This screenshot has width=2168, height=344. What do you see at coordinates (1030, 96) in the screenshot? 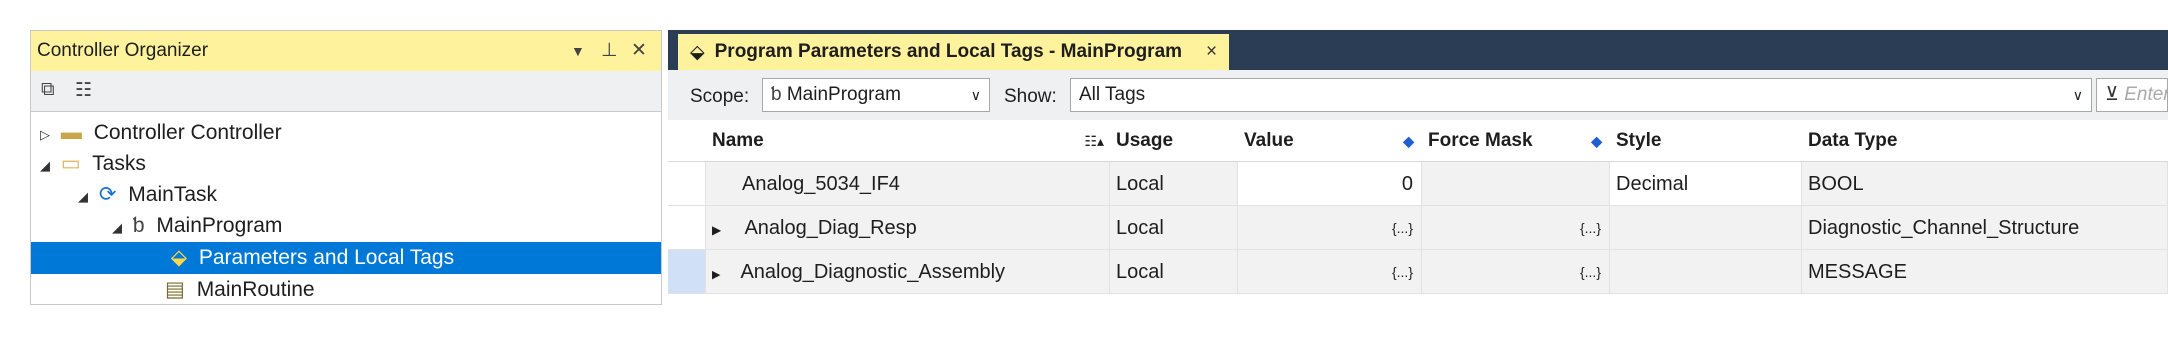
I see `show-label: Show:` at bounding box center [1030, 96].